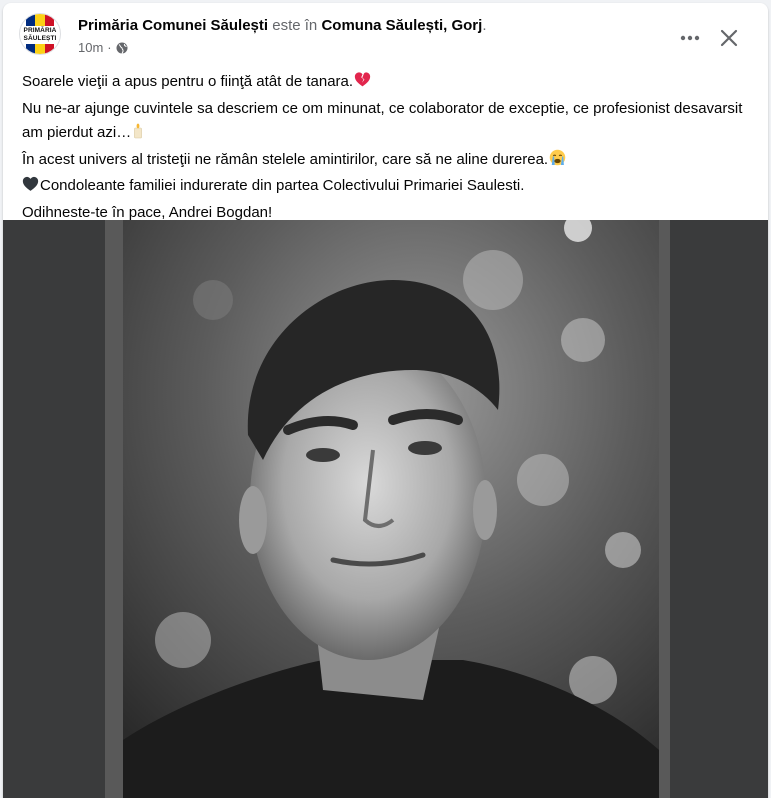  What do you see at coordinates (147, 212) in the screenshot?
I see `post-line-5-text: Odihneste-te în pace, Andrei Bogdan!` at bounding box center [147, 212].